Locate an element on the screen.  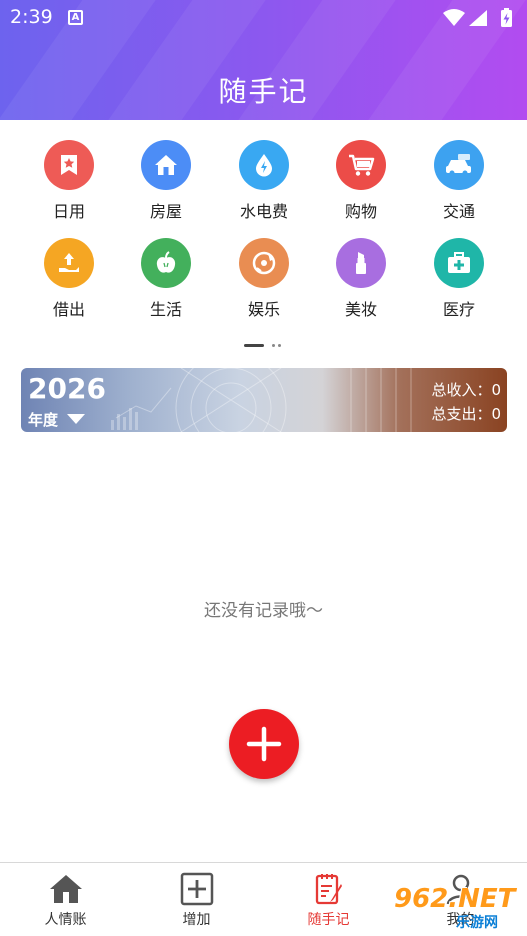
tab-add: 增加 is located at coordinates (196, 899).